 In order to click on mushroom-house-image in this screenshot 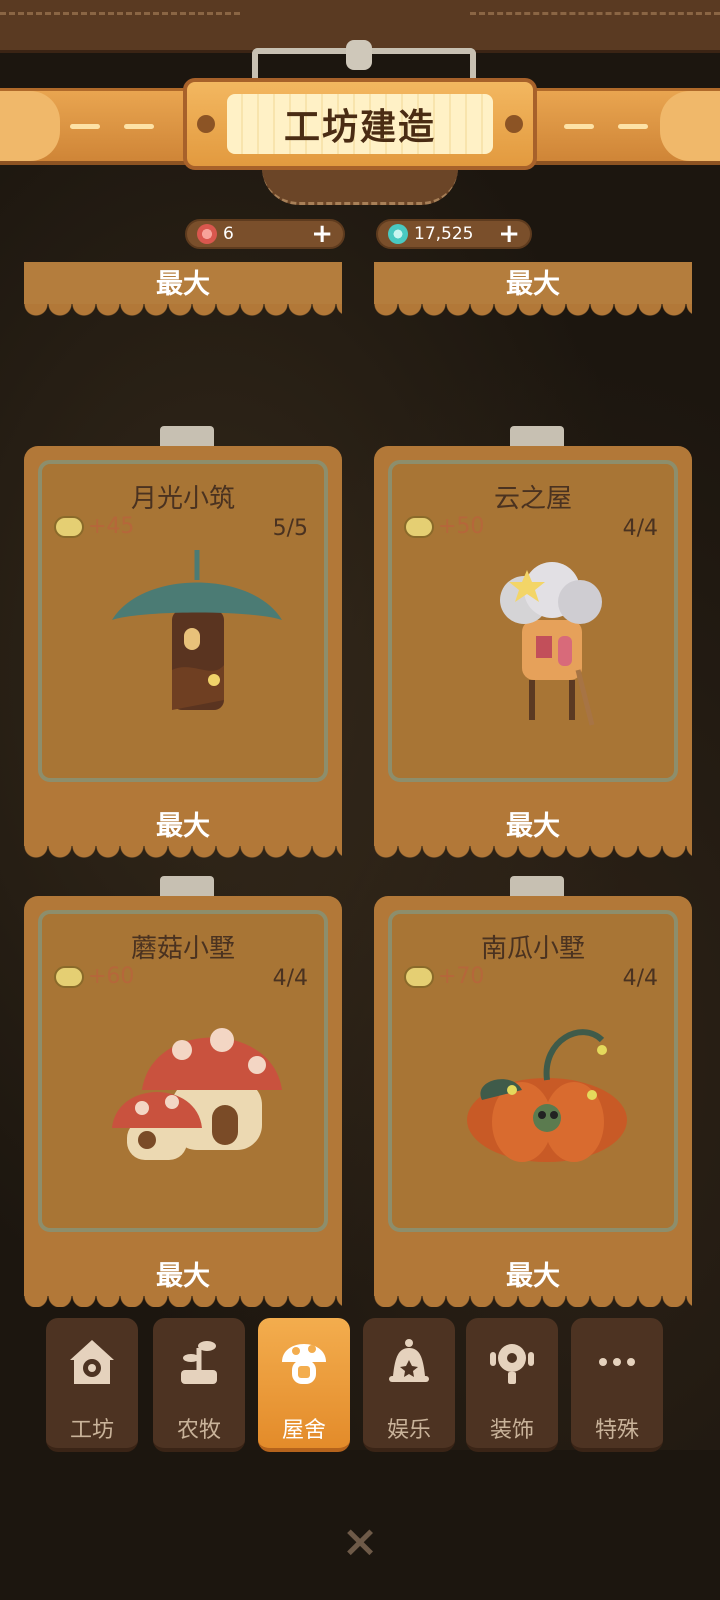, I will do `click(197, 1094)`.